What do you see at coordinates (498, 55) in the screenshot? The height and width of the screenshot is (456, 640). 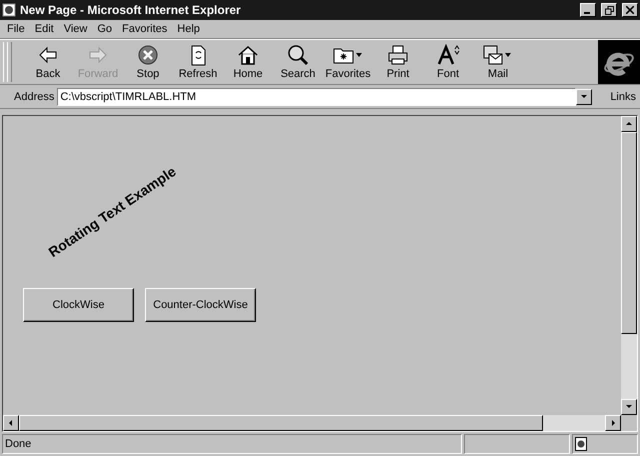 I see `mail-icon` at bounding box center [498, 55].